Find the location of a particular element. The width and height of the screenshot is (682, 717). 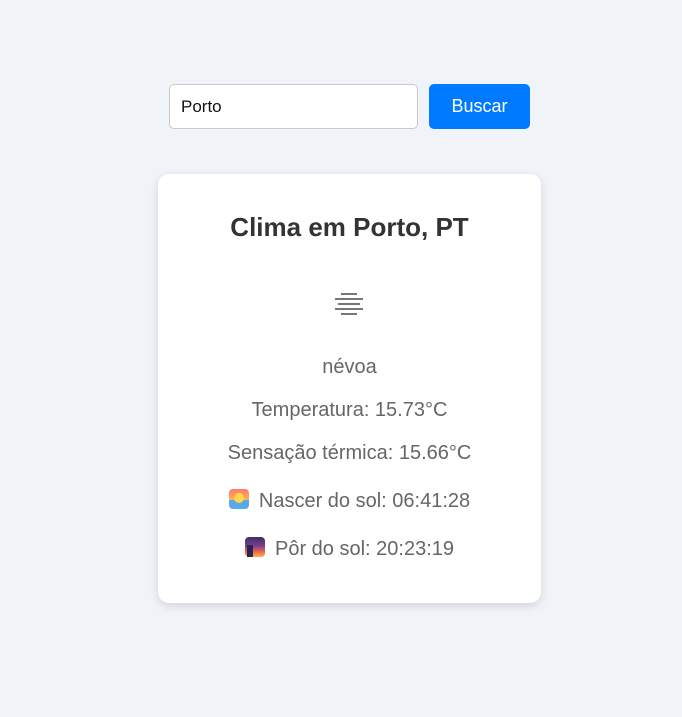

sunrise-row: Nascer do sol: 06:41:28 is located at coordinates (349, 501).